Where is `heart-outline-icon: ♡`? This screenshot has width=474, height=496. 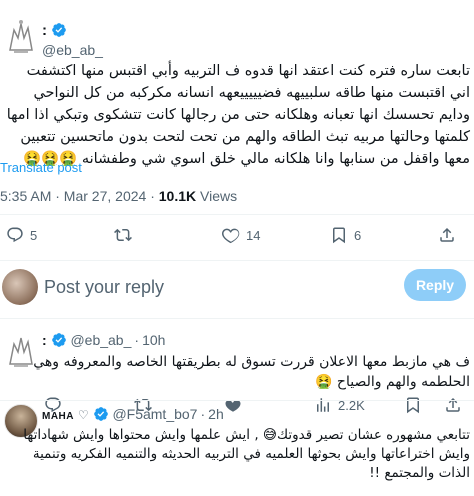 heart-outline-icon: ♡ is located at coordinates (83, 415).